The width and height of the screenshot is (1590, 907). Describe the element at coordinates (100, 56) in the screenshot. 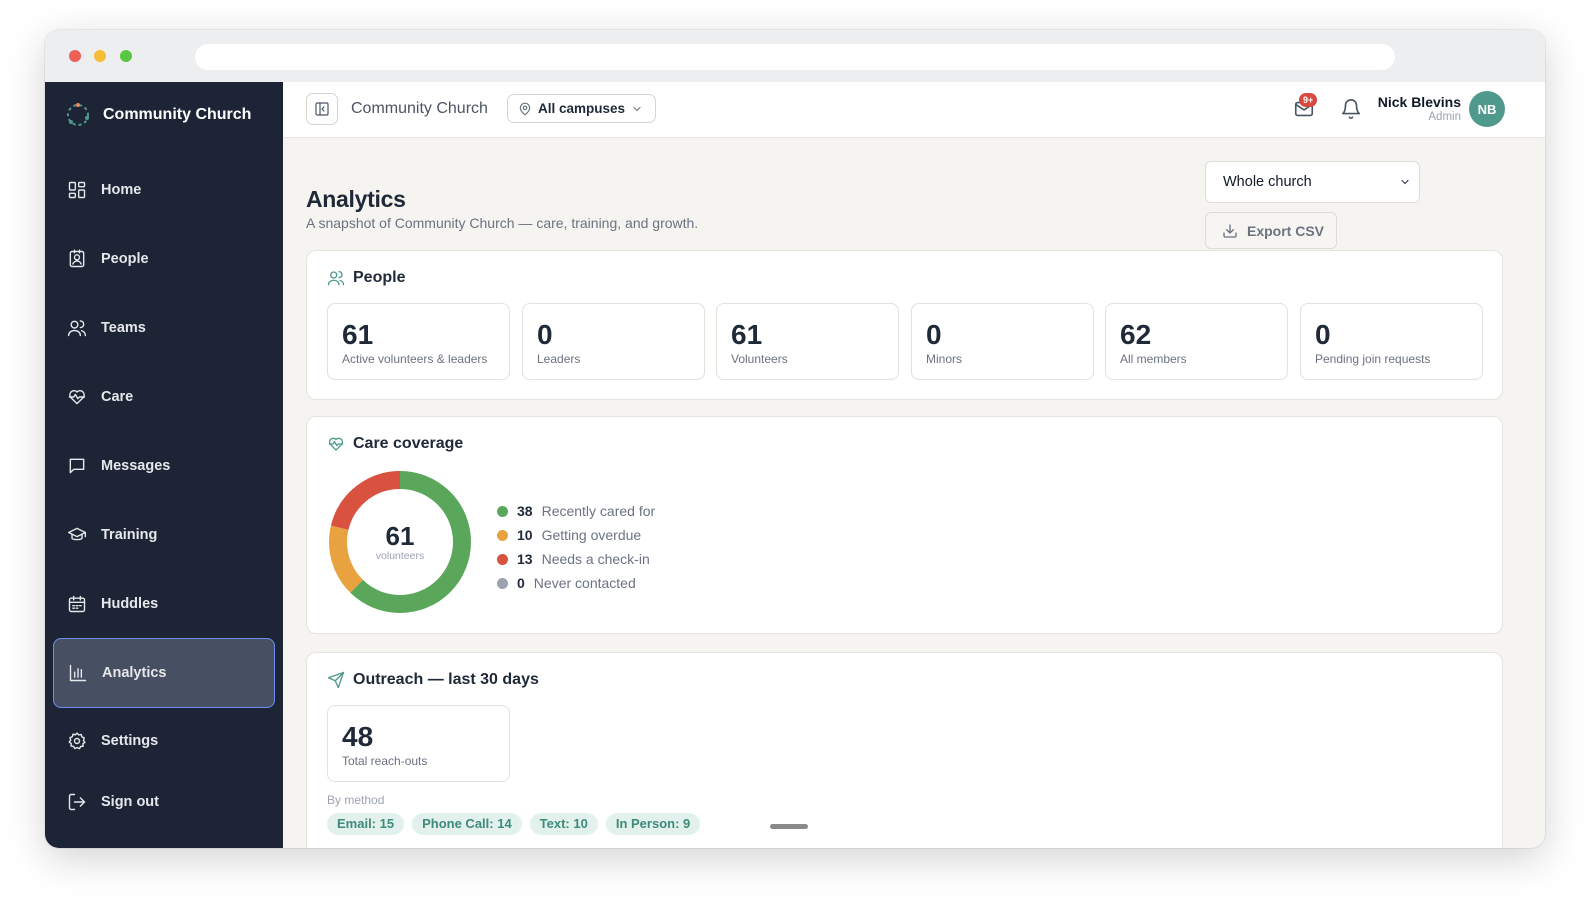

I see `minimize-window-button` at that location.